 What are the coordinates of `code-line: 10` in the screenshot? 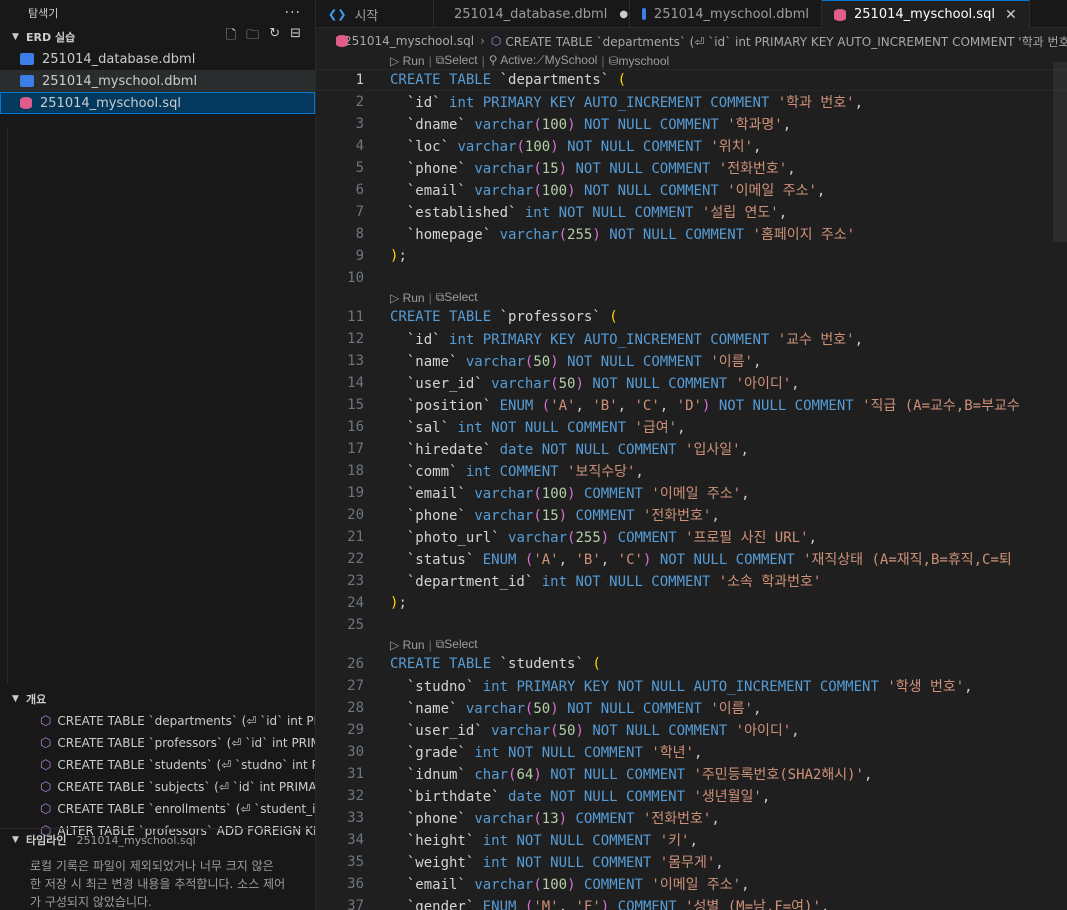 It's located at (691, 278).